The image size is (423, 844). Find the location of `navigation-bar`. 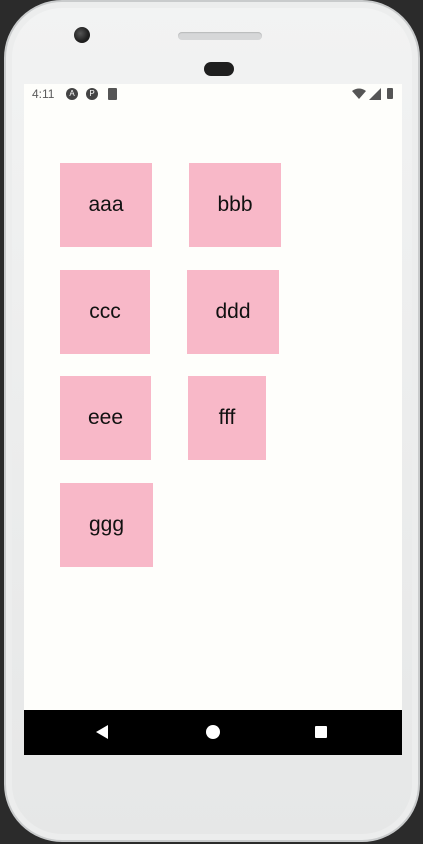

navigation-bar is located at coordinates (213, 732).